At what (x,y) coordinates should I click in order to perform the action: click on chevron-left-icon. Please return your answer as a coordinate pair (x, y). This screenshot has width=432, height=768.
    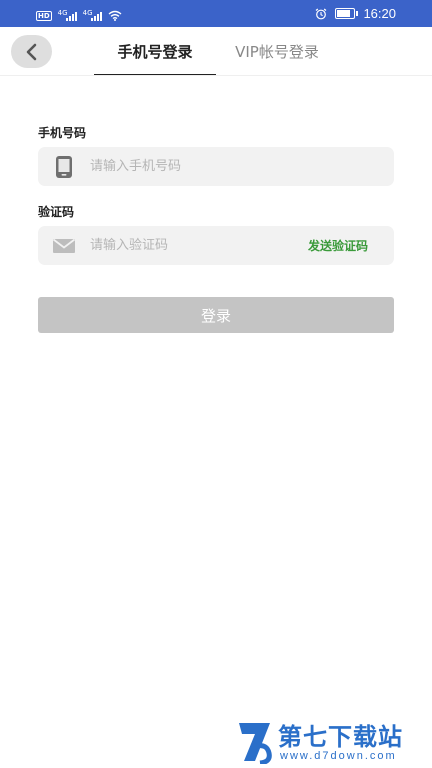
    Looking at the image, I should click on (31, 51).